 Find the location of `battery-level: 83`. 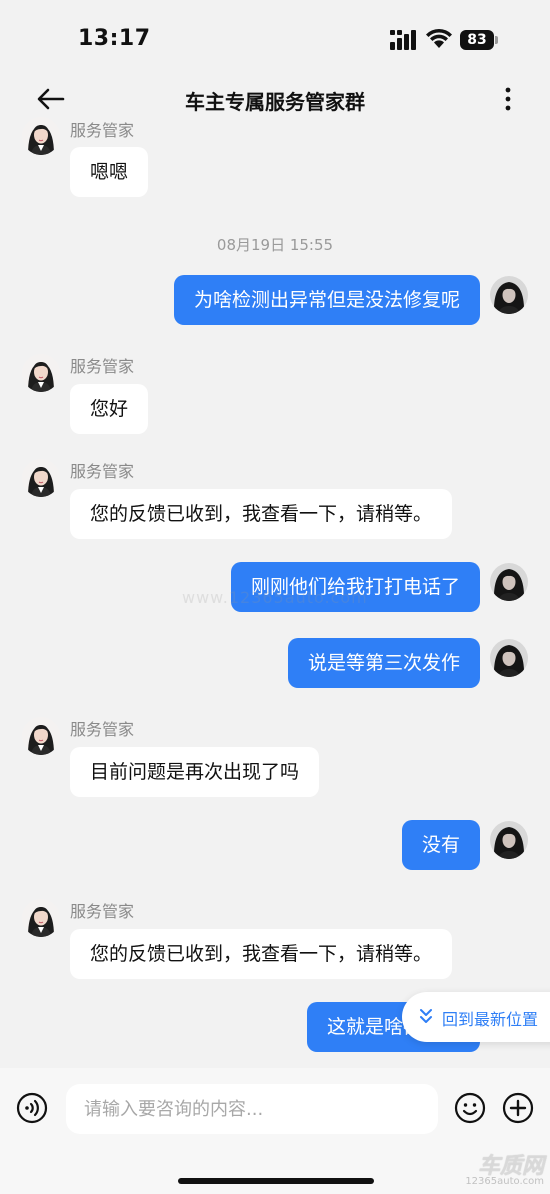

battery-level: 83 is located at coordinates (477, 40).